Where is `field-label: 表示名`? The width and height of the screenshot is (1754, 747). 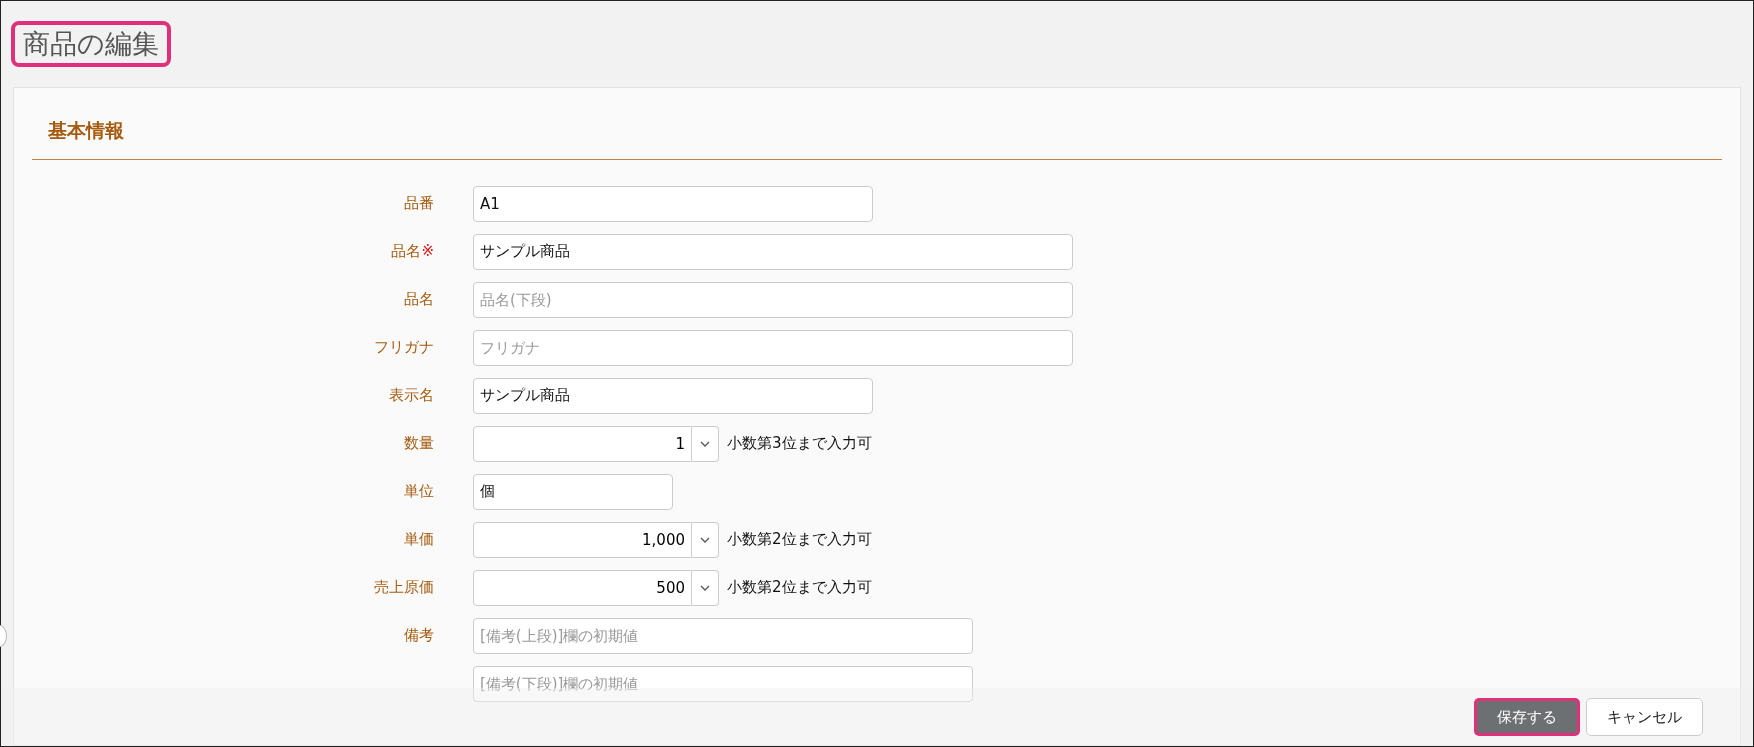
field-label: 表示名 is located at coordinates (411, 395).